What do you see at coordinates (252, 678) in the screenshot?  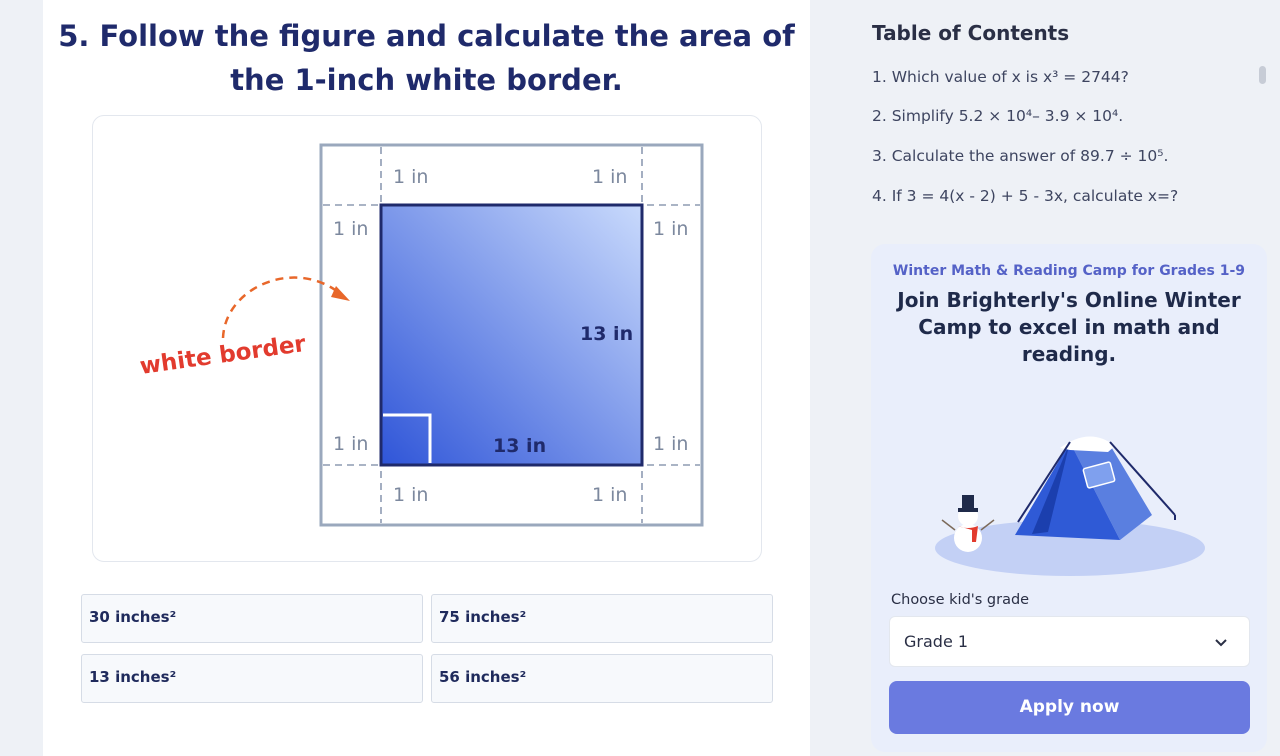 I see `answer-option-3: 13 inches²` at bounding box center [252, 678].